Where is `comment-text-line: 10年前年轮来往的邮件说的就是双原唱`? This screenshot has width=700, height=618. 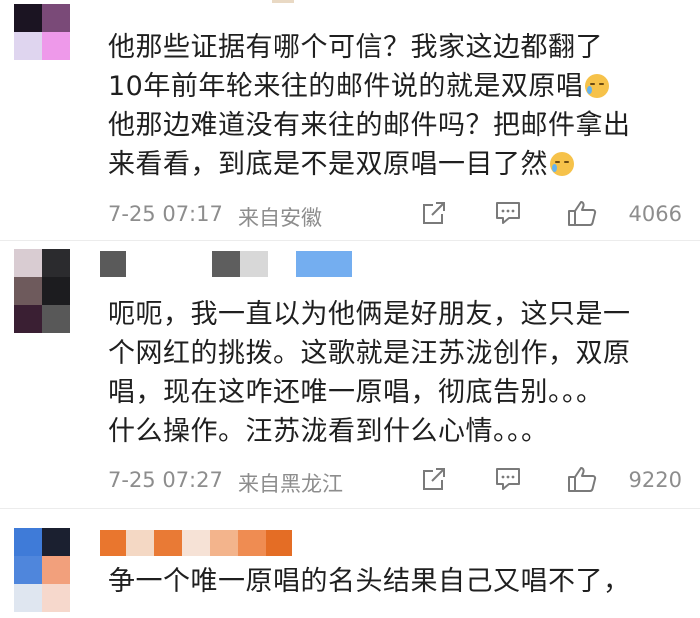 comment-text-line: 10年前年轮来往的邮件说的就是双原唱 is located at coordinates (395, 86).